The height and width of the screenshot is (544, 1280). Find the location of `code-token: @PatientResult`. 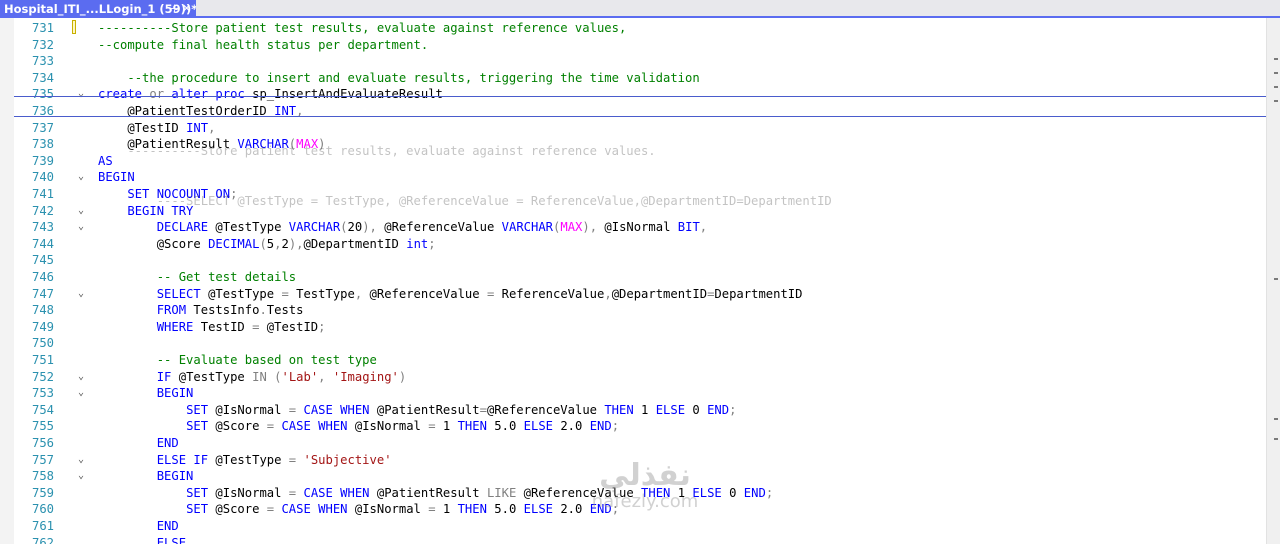

code-token: @PatientResult is located at coordinates (424, 409).